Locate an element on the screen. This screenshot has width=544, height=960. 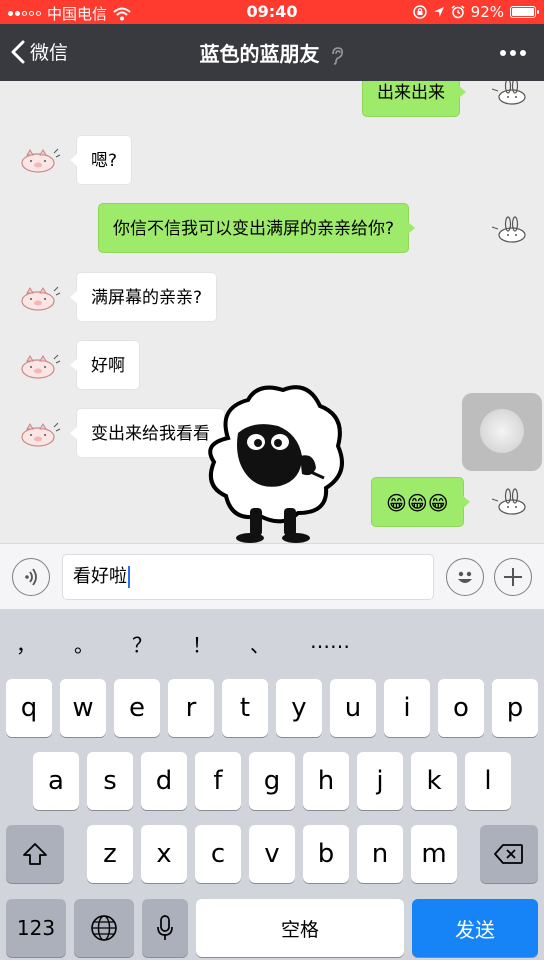
key-u: u is located at coordinates (353, 708).